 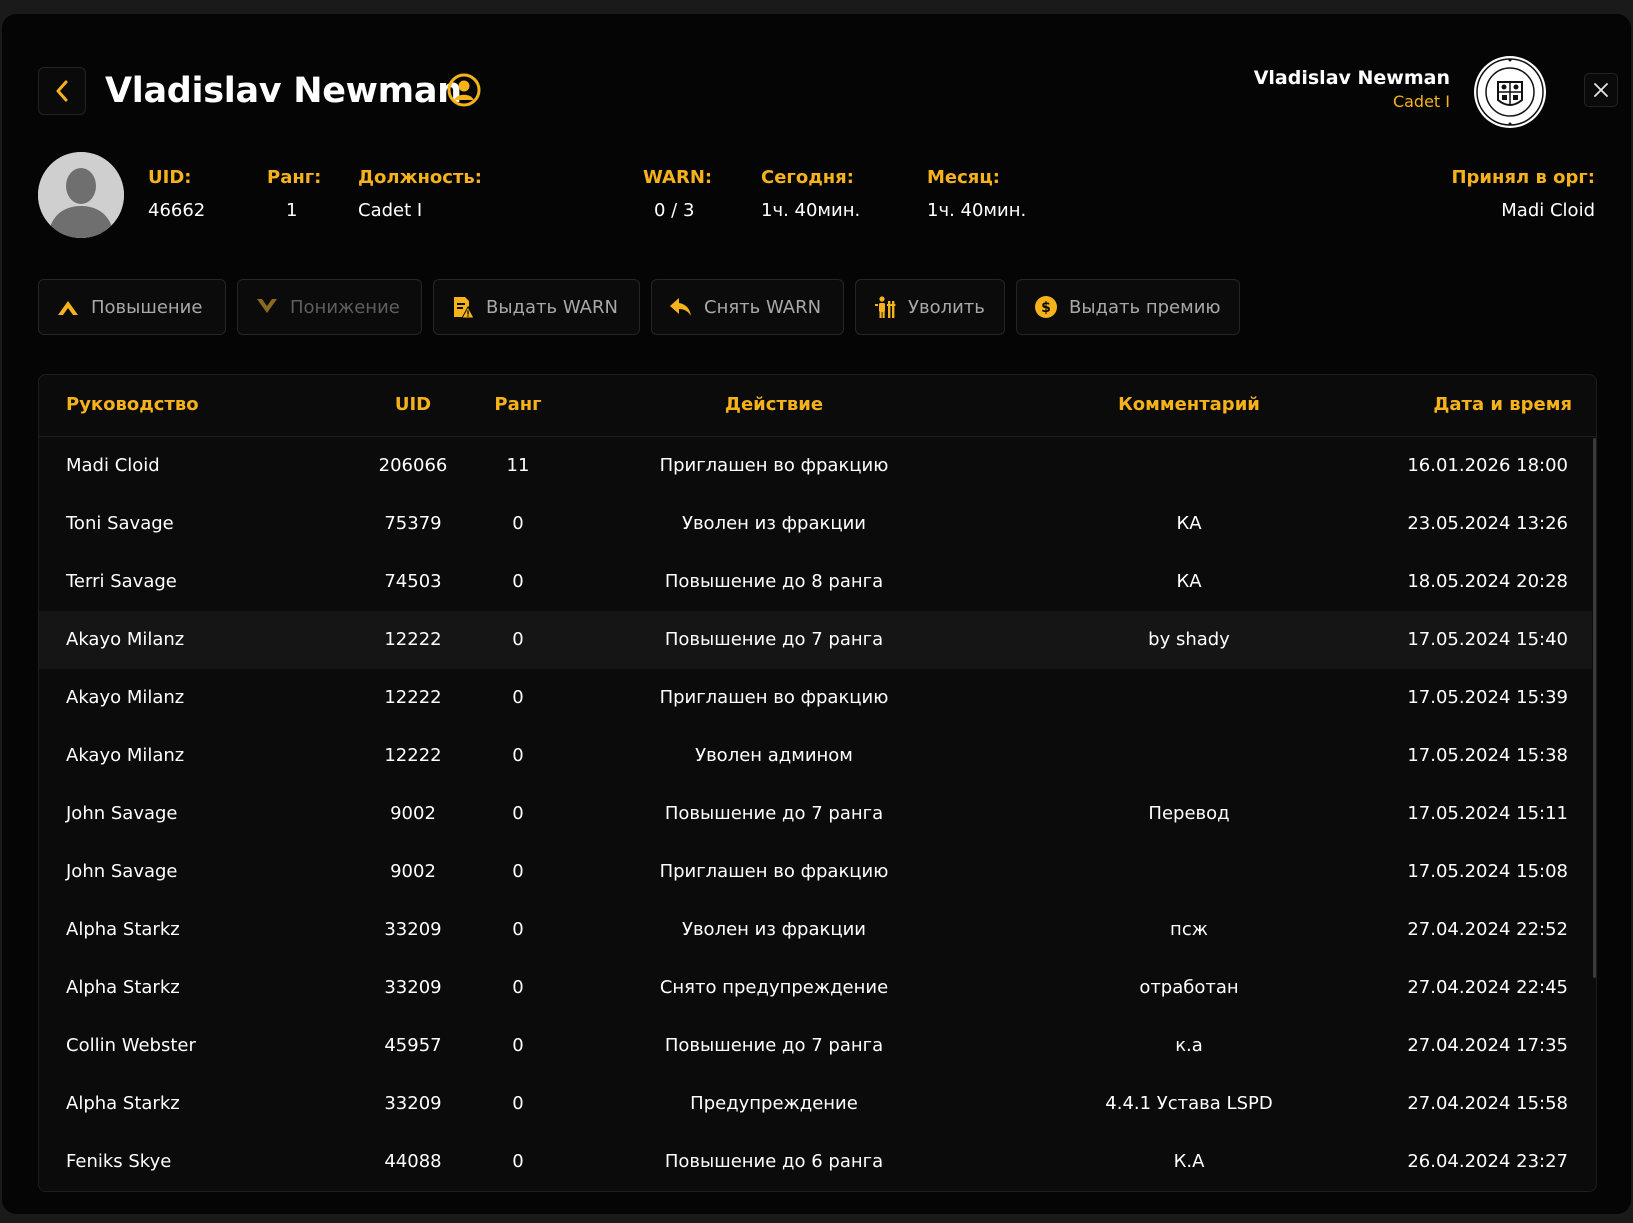 I want to click on cell-comment: отработан, so click(x=1189, y=987).